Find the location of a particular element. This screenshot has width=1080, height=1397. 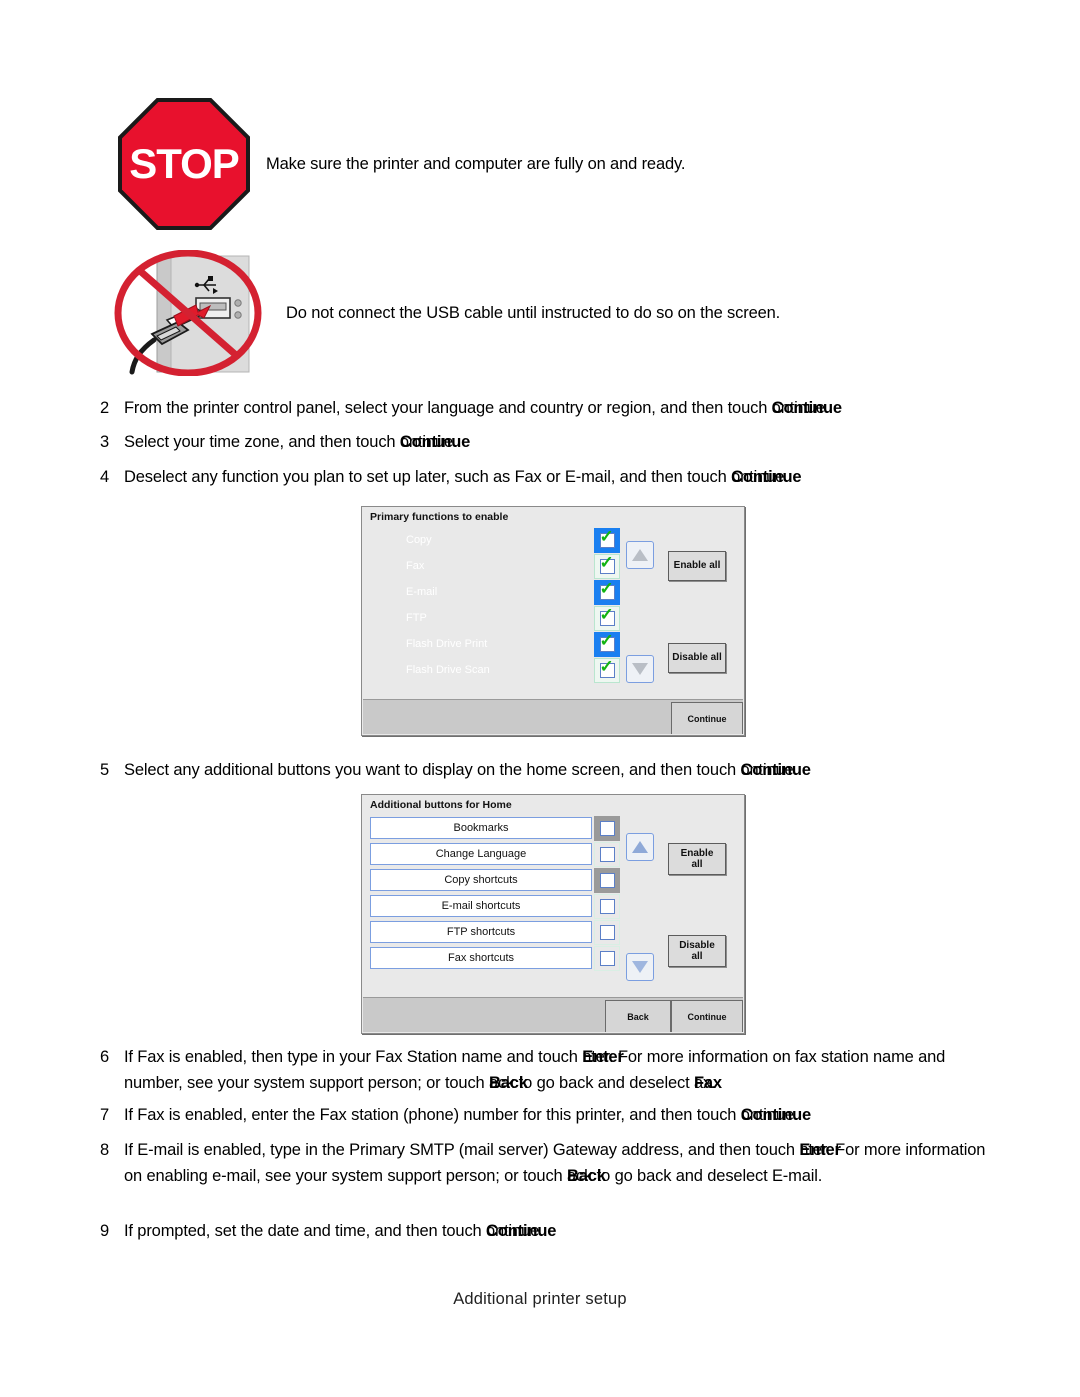

enable-all-line2: all is located at coordinates (697, 864).